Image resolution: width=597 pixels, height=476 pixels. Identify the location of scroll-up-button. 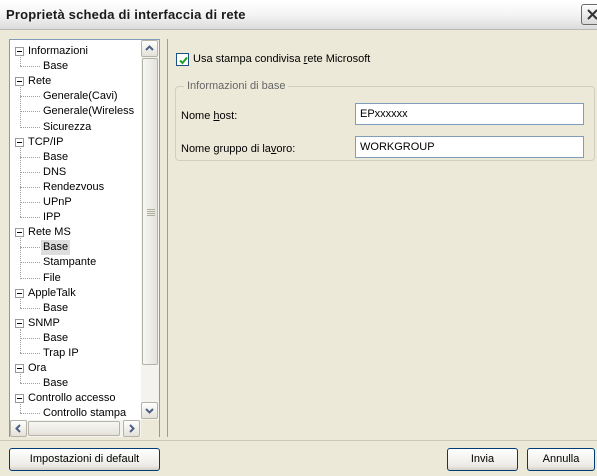
(149, 48).